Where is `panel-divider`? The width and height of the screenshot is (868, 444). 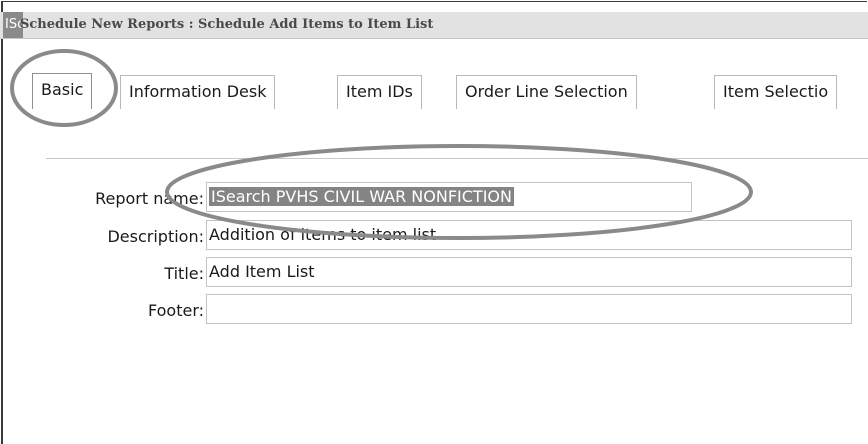
panel-divider is located at coordinates (457, 158).